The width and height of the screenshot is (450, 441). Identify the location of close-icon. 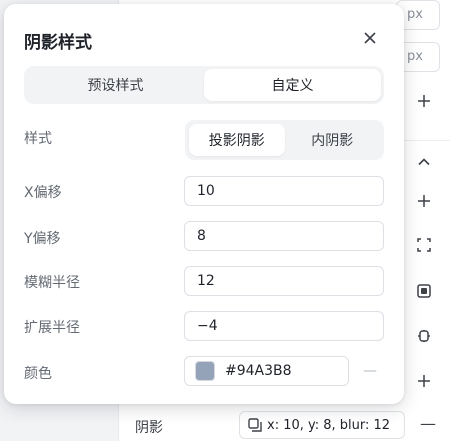
(370, 38).